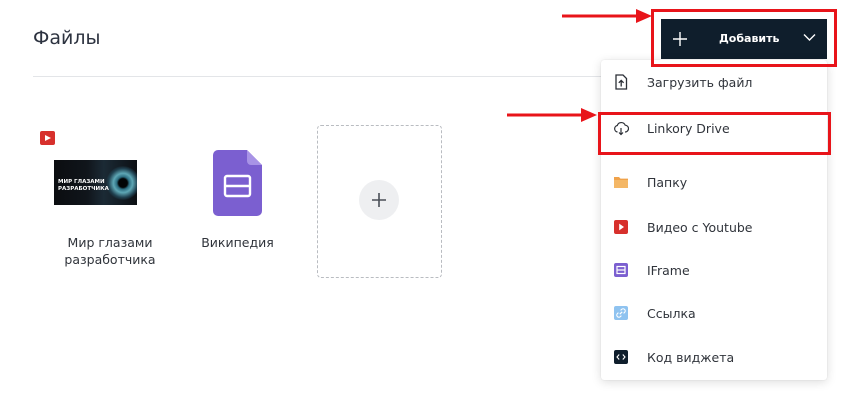 Image resolution: width=860 pixels, height=408 pixels. I want to click on menu-item-label: Ссылка, so click(671, 313).